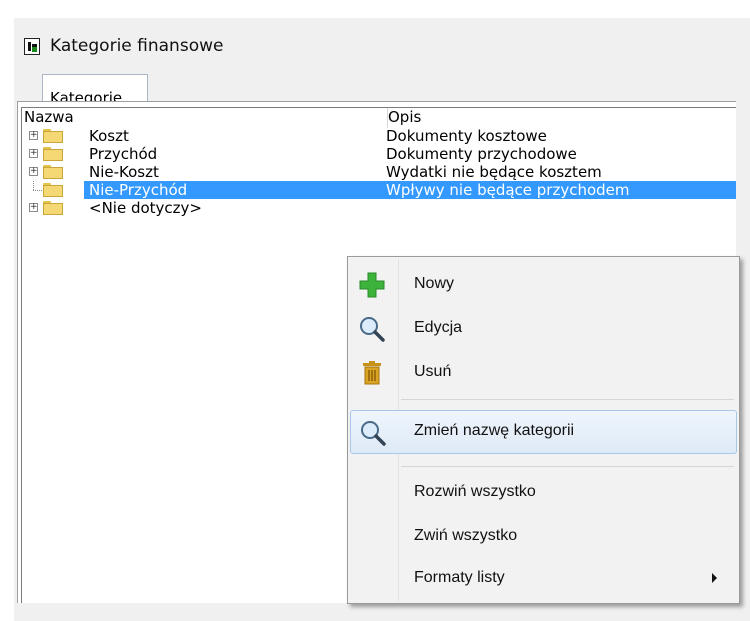 The image size is (750, 621). I want to click on app-icon, so click(32, 46).